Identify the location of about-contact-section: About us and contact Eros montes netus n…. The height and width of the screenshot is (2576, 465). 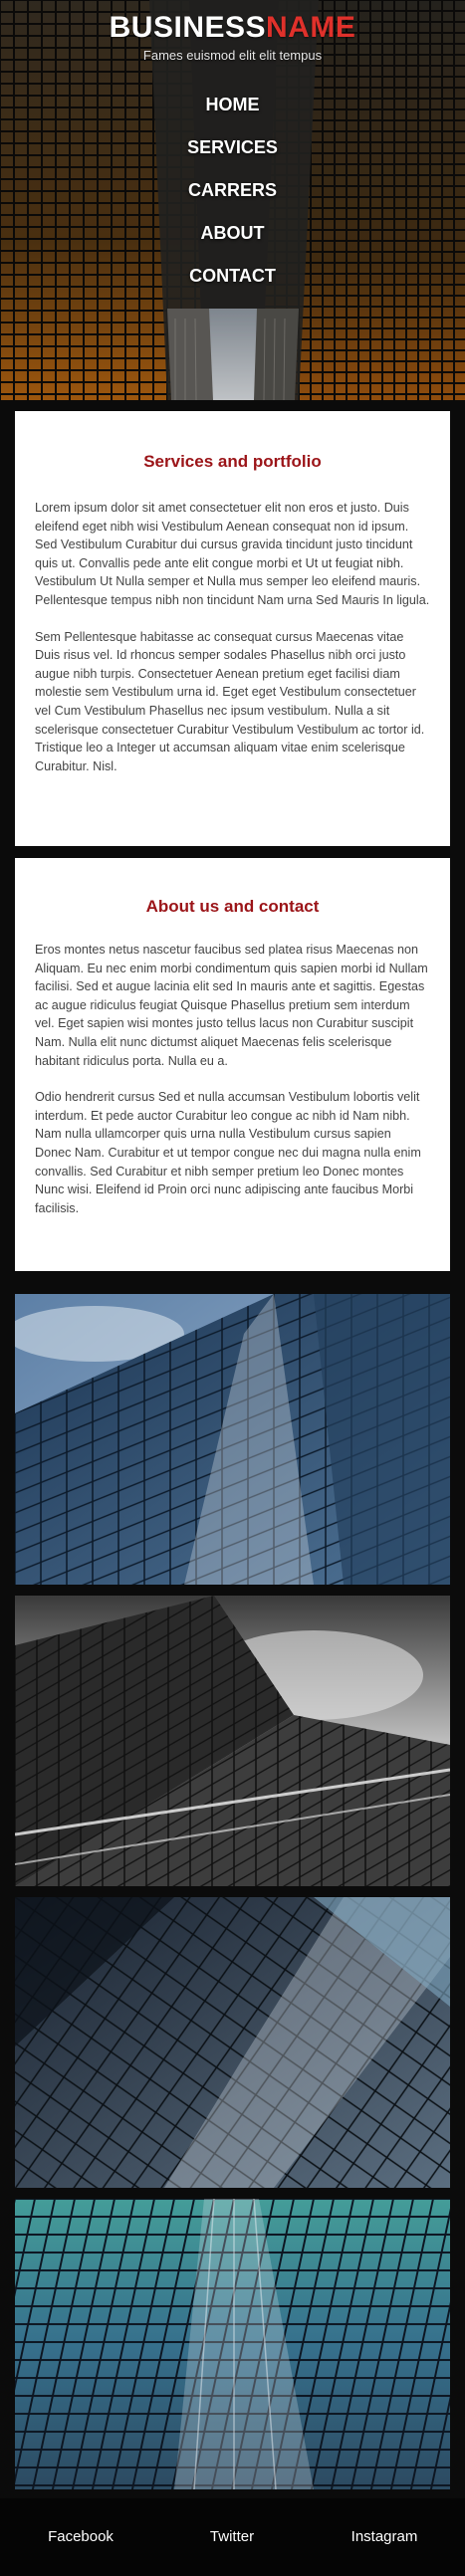
(233, 1064).